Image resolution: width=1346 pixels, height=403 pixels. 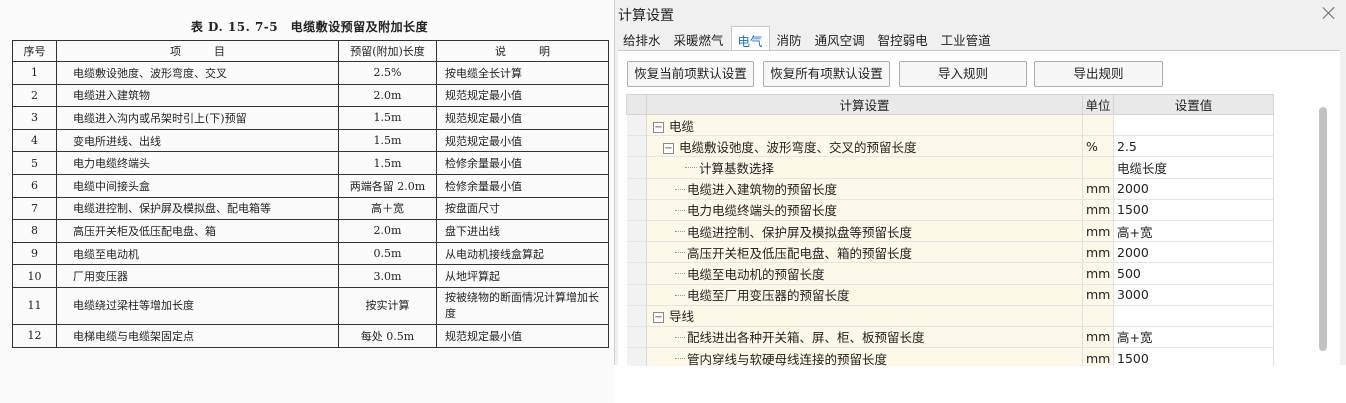 I want to click on setting-name-cell: 高压开关柜及低压配电盘、箱的预留长度, so click(x=864, y=252).